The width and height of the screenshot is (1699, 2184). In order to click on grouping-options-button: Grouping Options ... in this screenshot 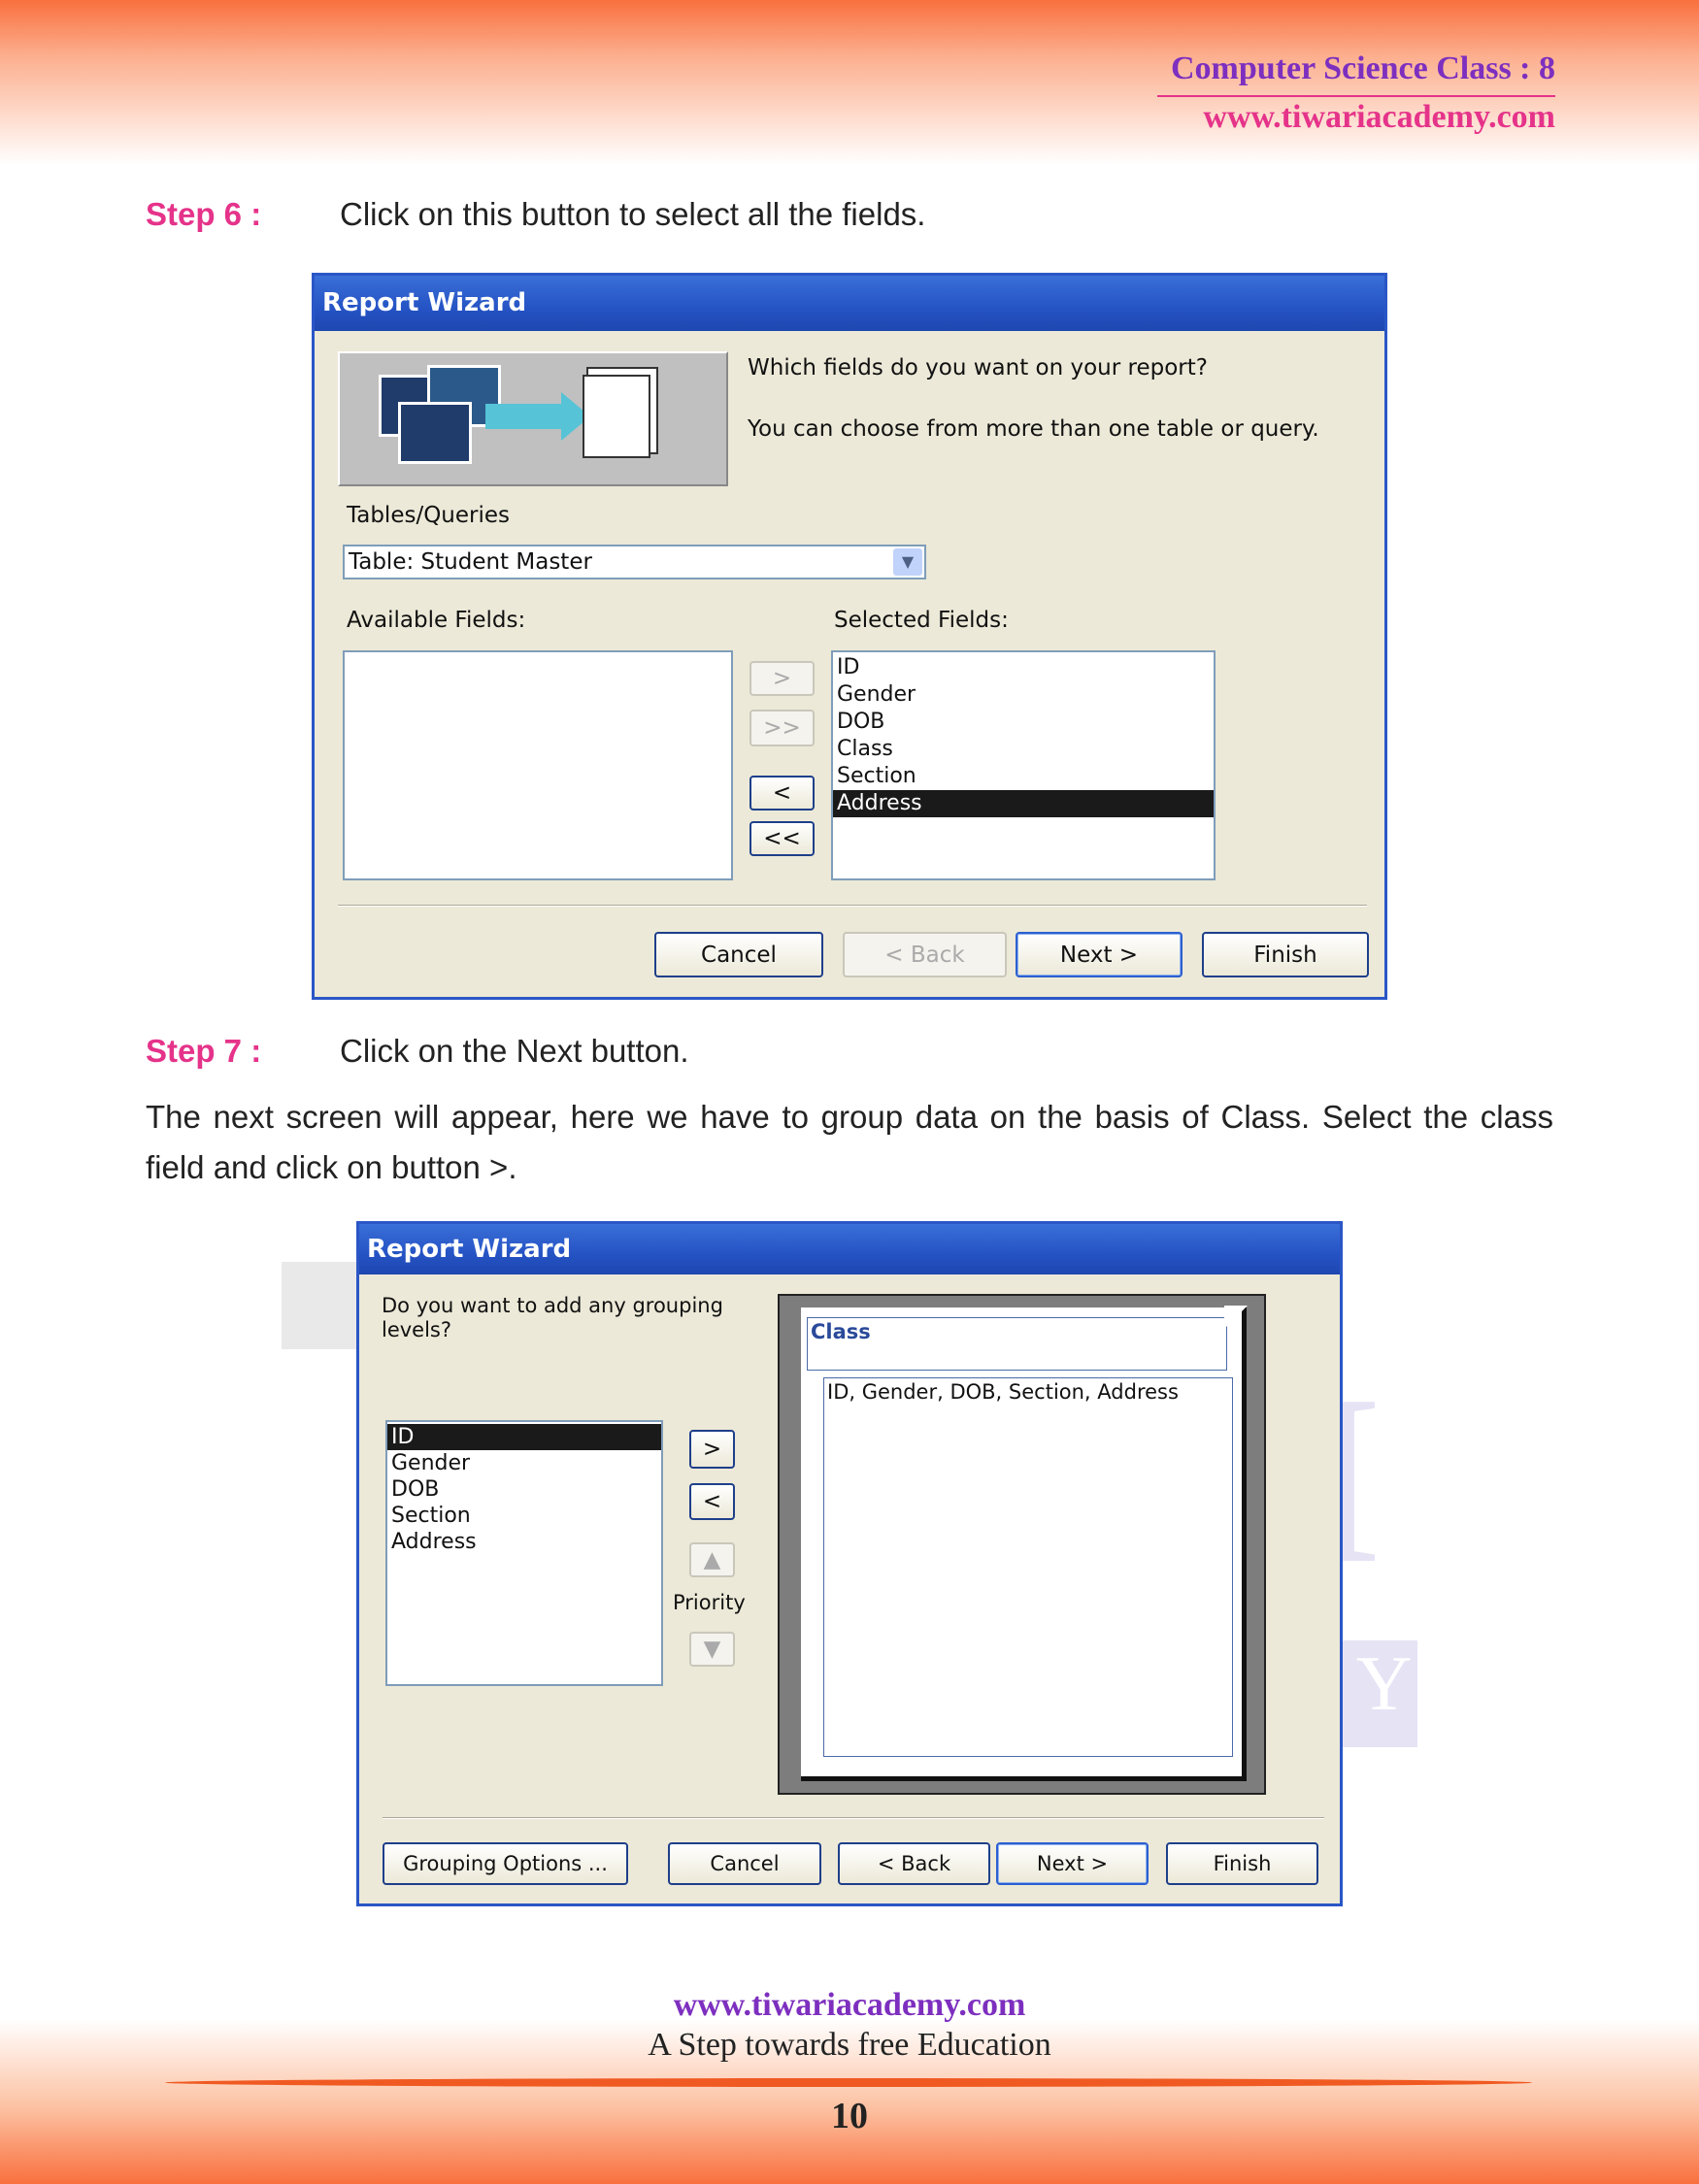, I will do `click(505, 1863)`.